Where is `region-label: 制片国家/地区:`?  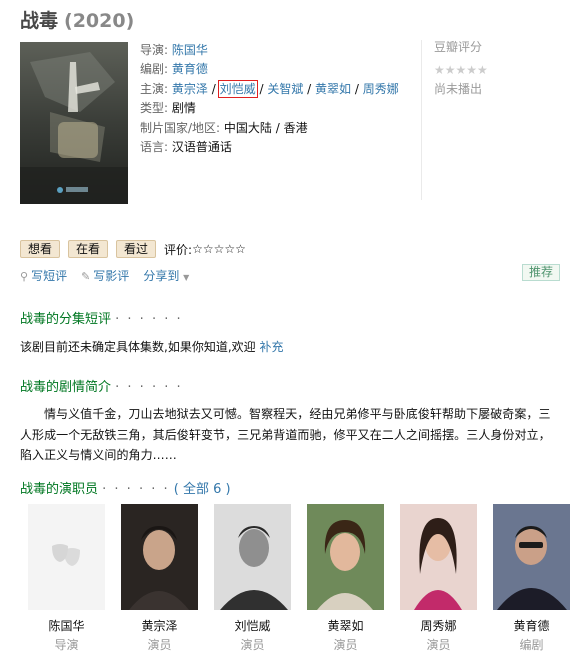
region-label: 制片国家/地区: is located at coordinates (180, 127).